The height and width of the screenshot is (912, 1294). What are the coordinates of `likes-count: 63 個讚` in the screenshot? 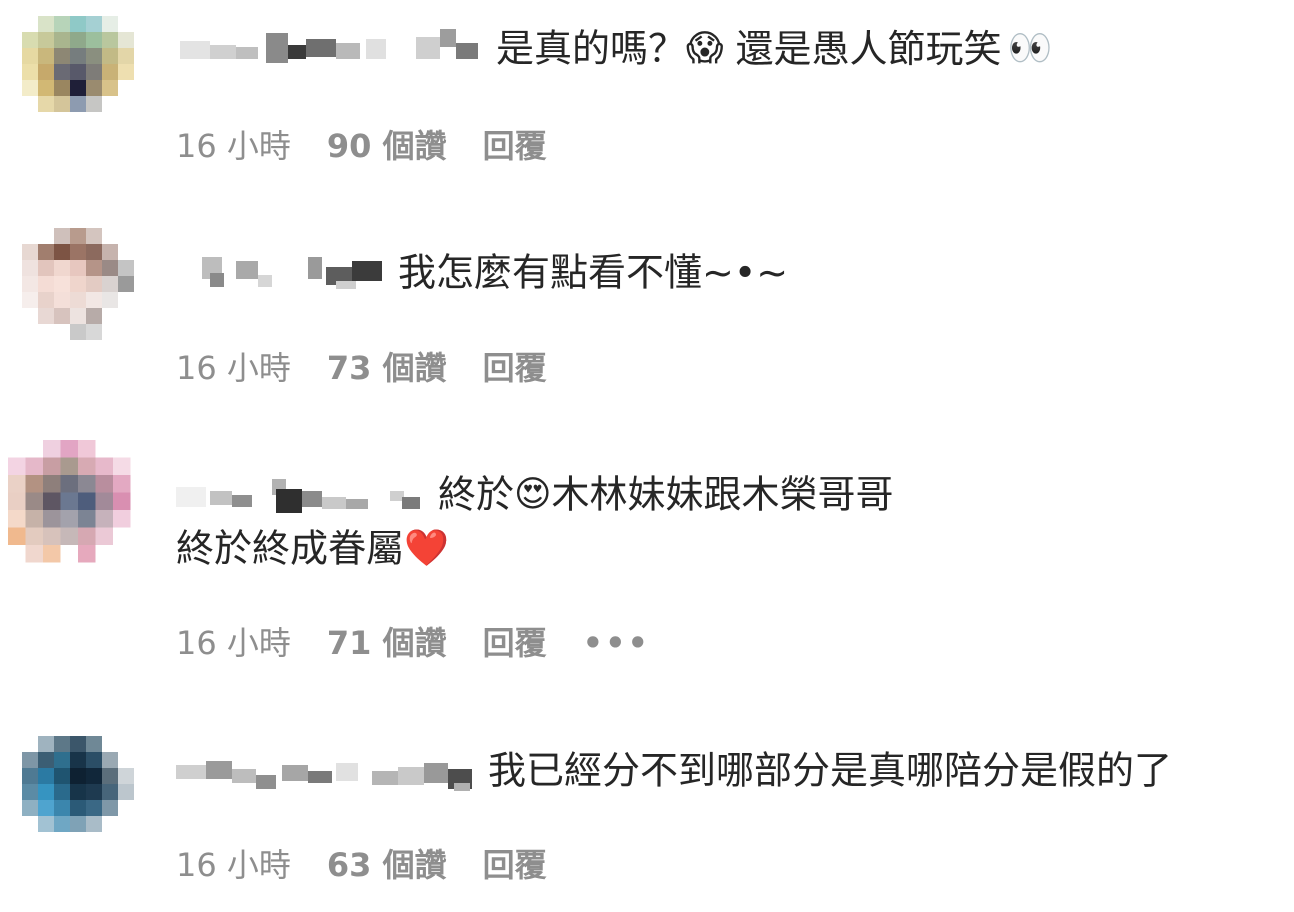 It's located at (387, 865).